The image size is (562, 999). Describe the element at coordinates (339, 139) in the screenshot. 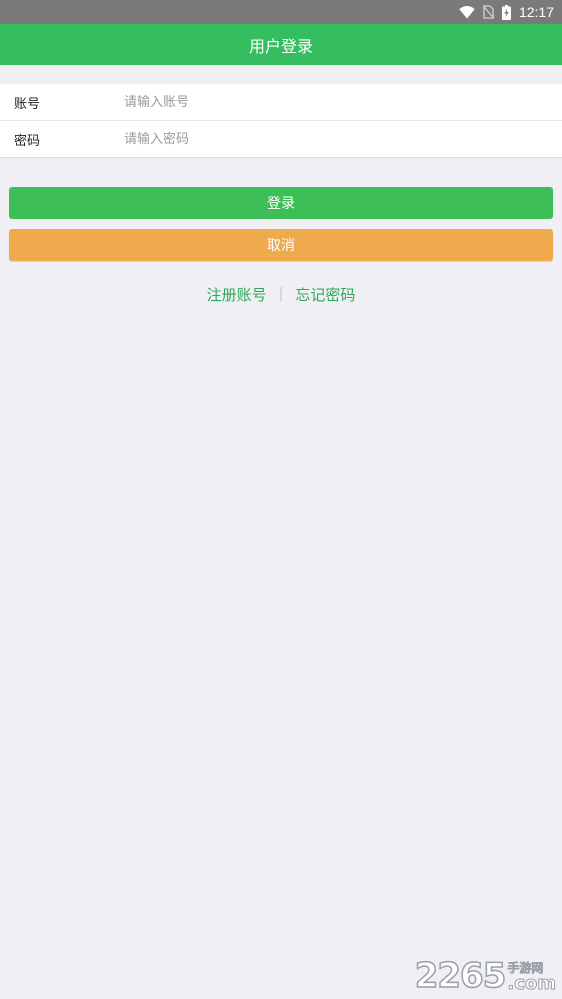

I see `password-input` at that location.